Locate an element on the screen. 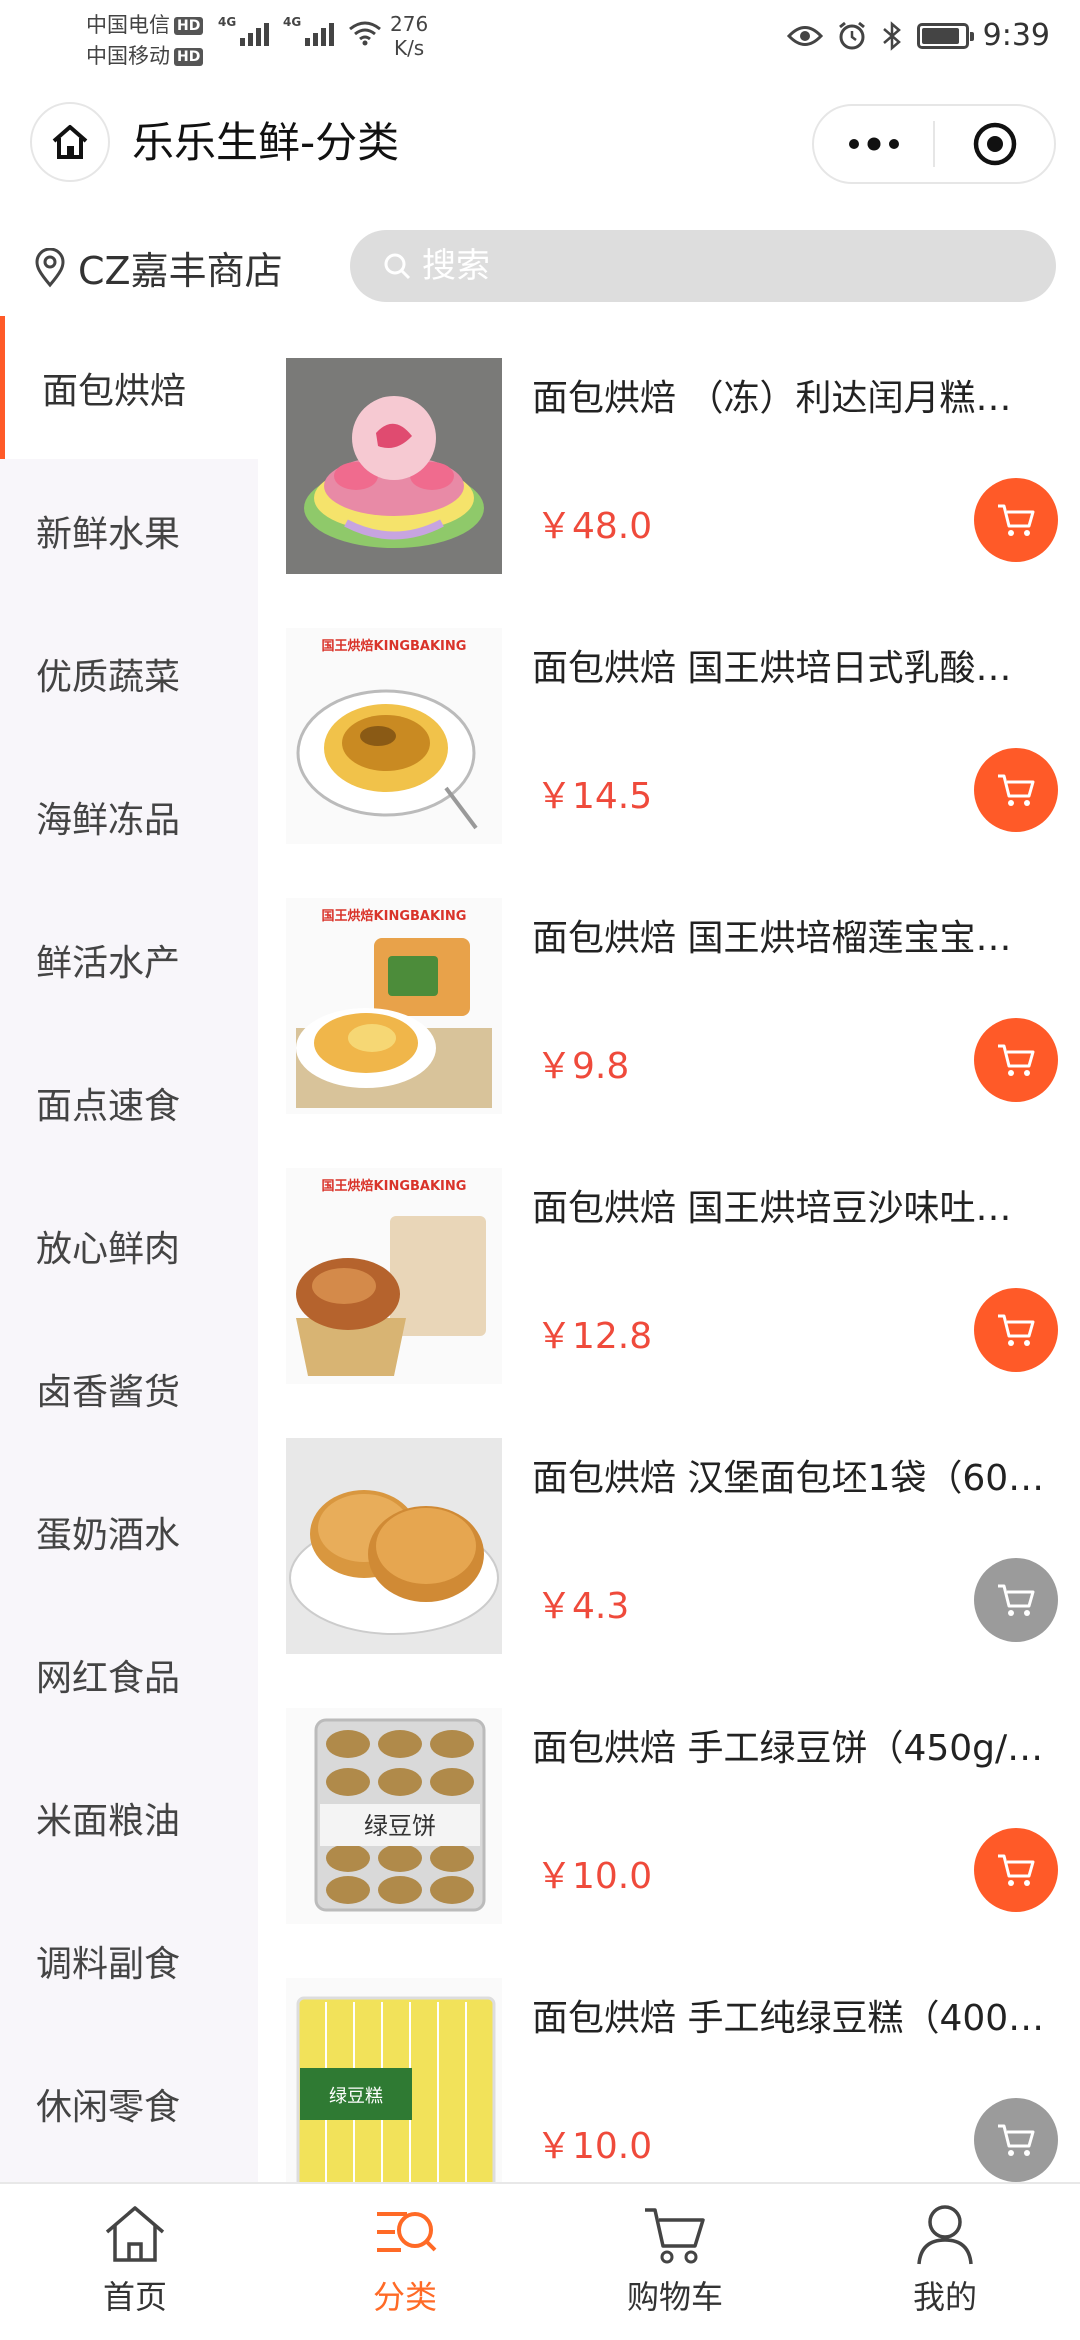 The image size is (1080, 2340). product-price: ￥9.8 is located at coordinates (583, 1066).